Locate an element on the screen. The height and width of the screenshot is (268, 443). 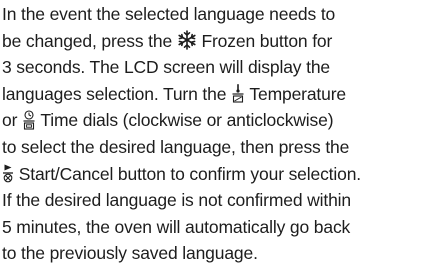
clock-icon is located at coordinates (29, 120).